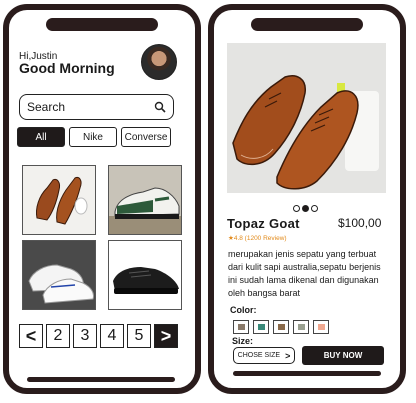 The width and height of the screenshot is (416, 403). What do you see at coordinates (288, 355) in the screenshot?
I see `chevron-right-icon: >` at bounding box center [288, 355].